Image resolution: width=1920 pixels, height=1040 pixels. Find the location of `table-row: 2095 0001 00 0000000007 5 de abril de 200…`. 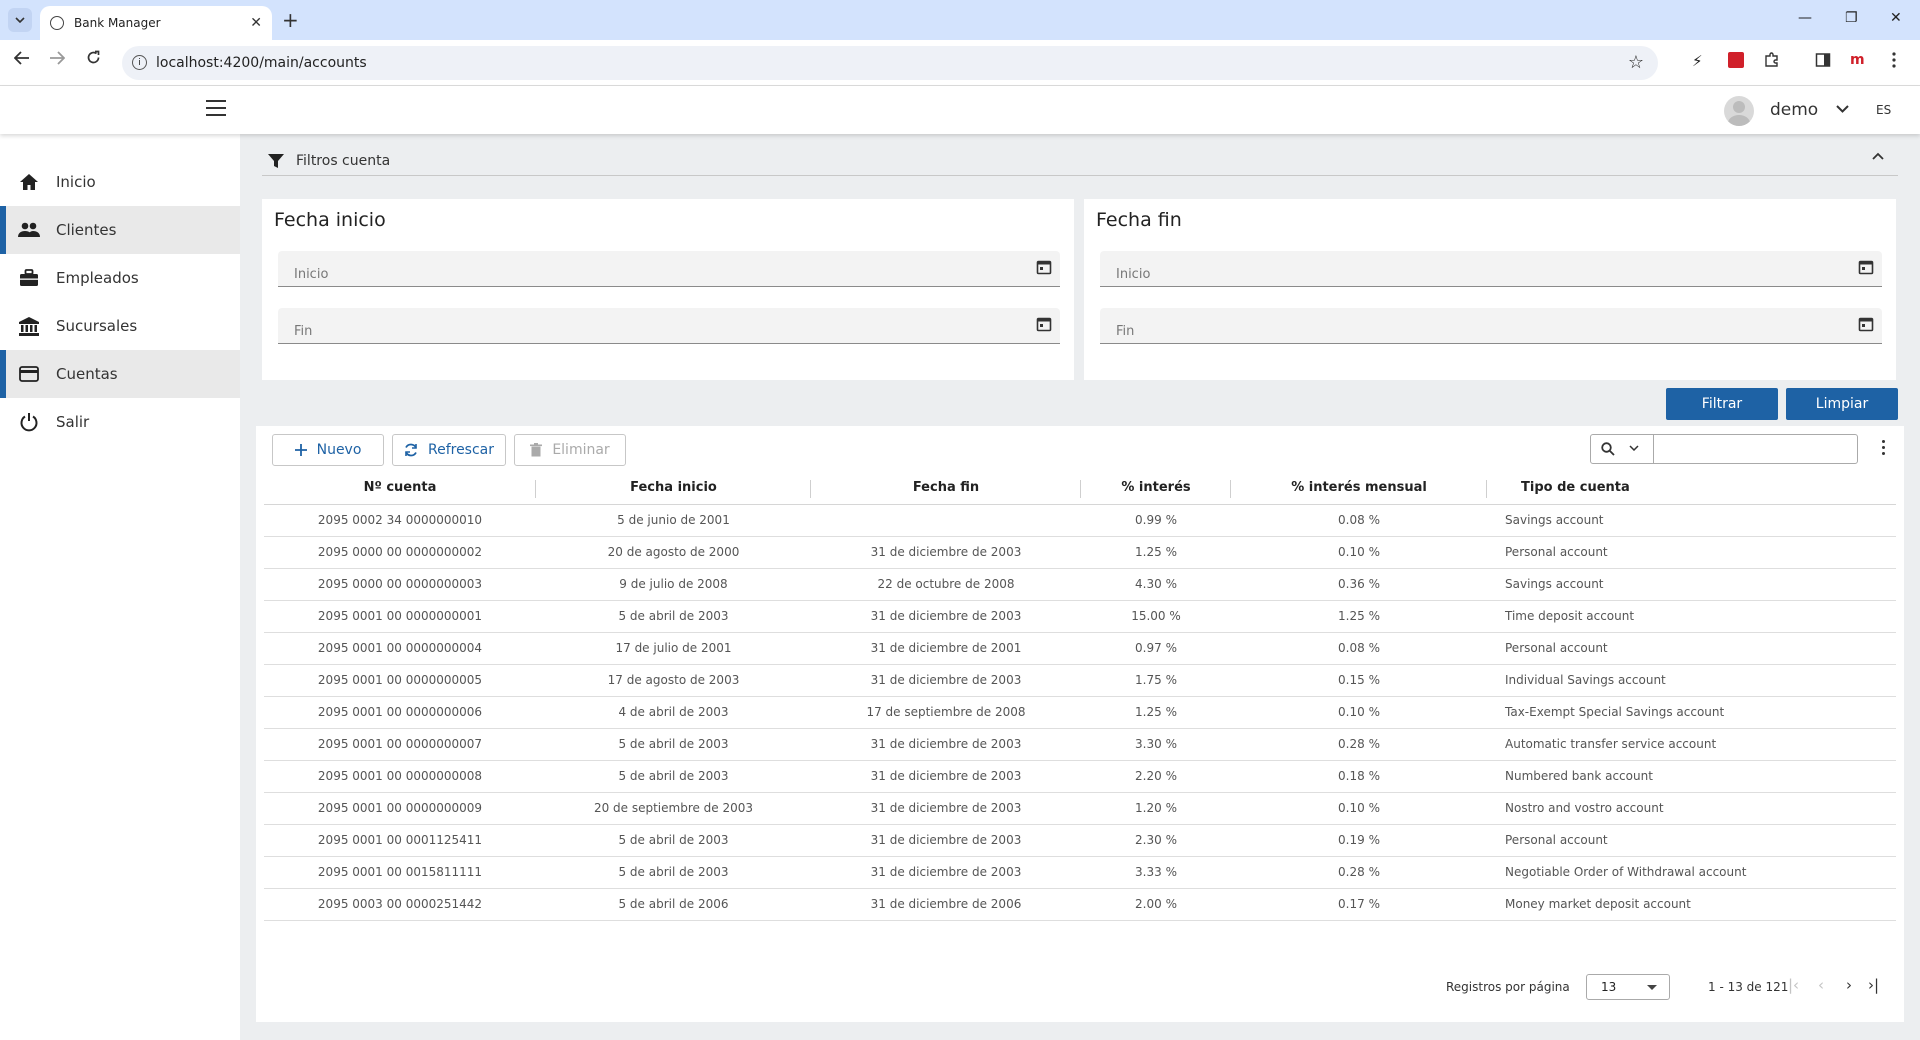

table-row: 2095 0001 00 0000000007 5 de abril de 200… is located at coordinates (1080, 744).